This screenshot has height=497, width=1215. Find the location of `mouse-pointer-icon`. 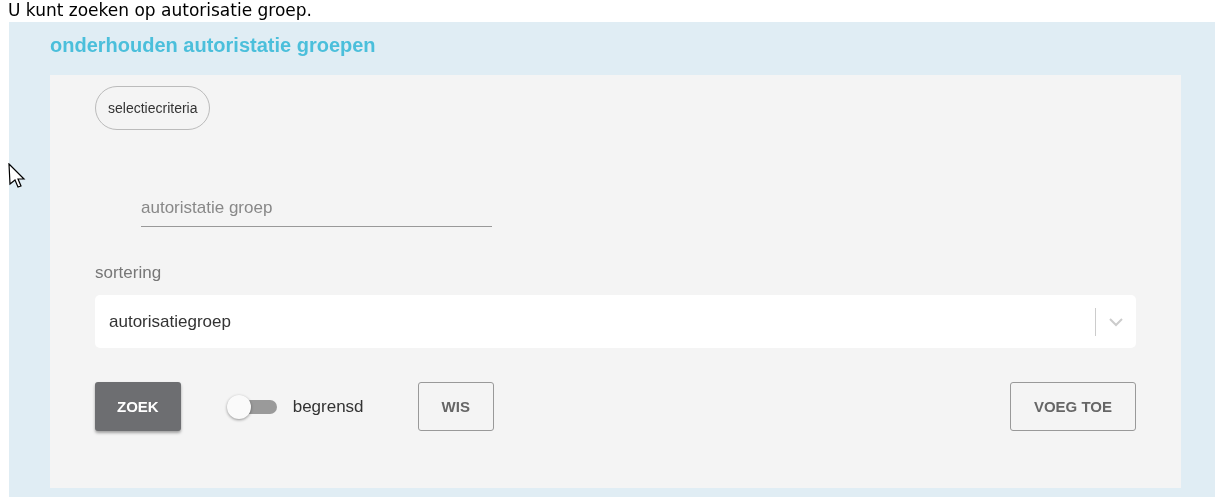

mouse-pointer-icon is located at coordinates (17, 176).